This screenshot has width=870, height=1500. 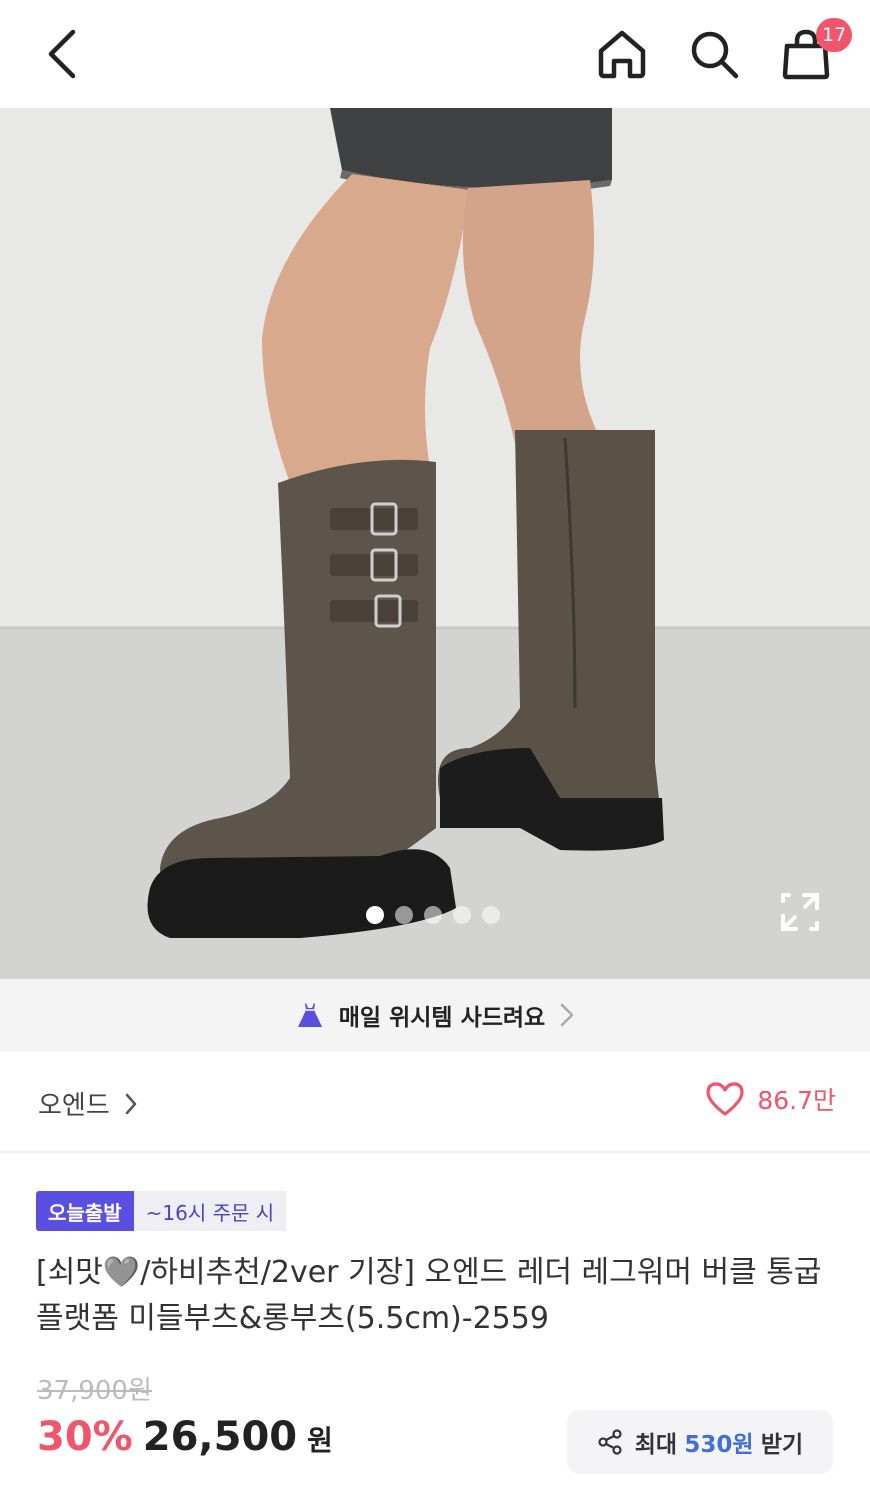 What do you see at coordinates (320, 1440) in the screenshot?
I see `currency-label: 원` at bounding box center [320, 1440].